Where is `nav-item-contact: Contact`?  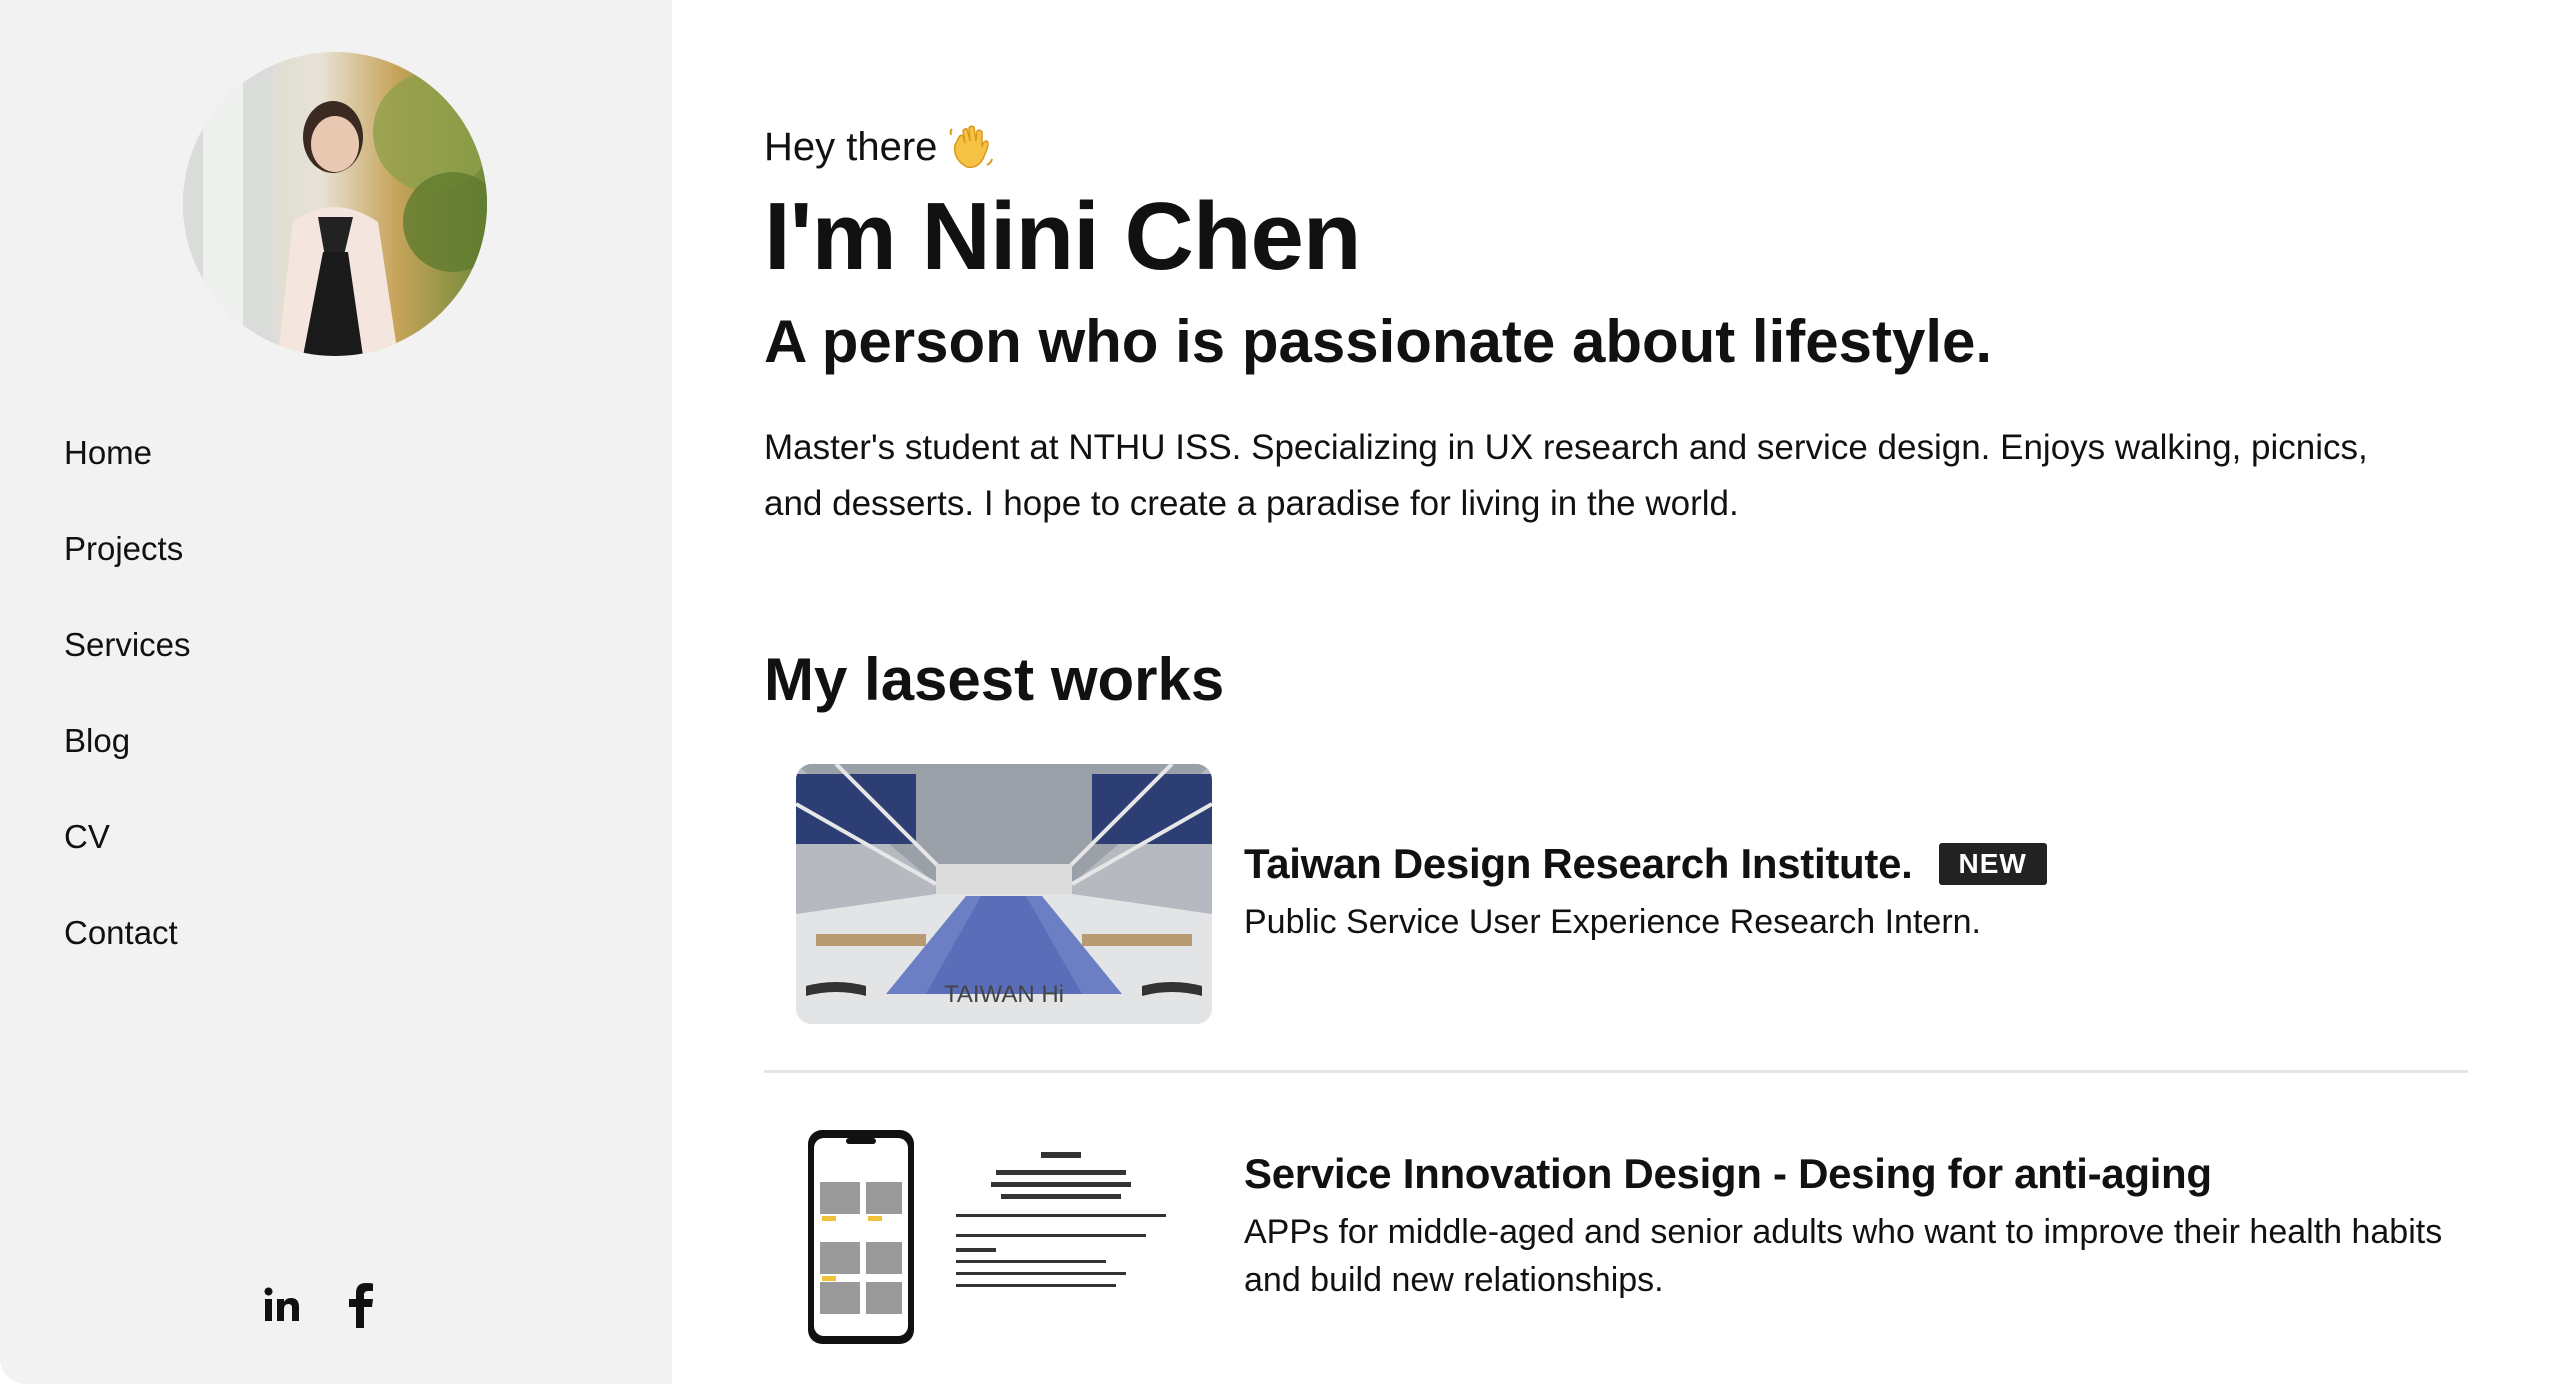
nav-item-contact: Contact is located at coordinates (127, 946).